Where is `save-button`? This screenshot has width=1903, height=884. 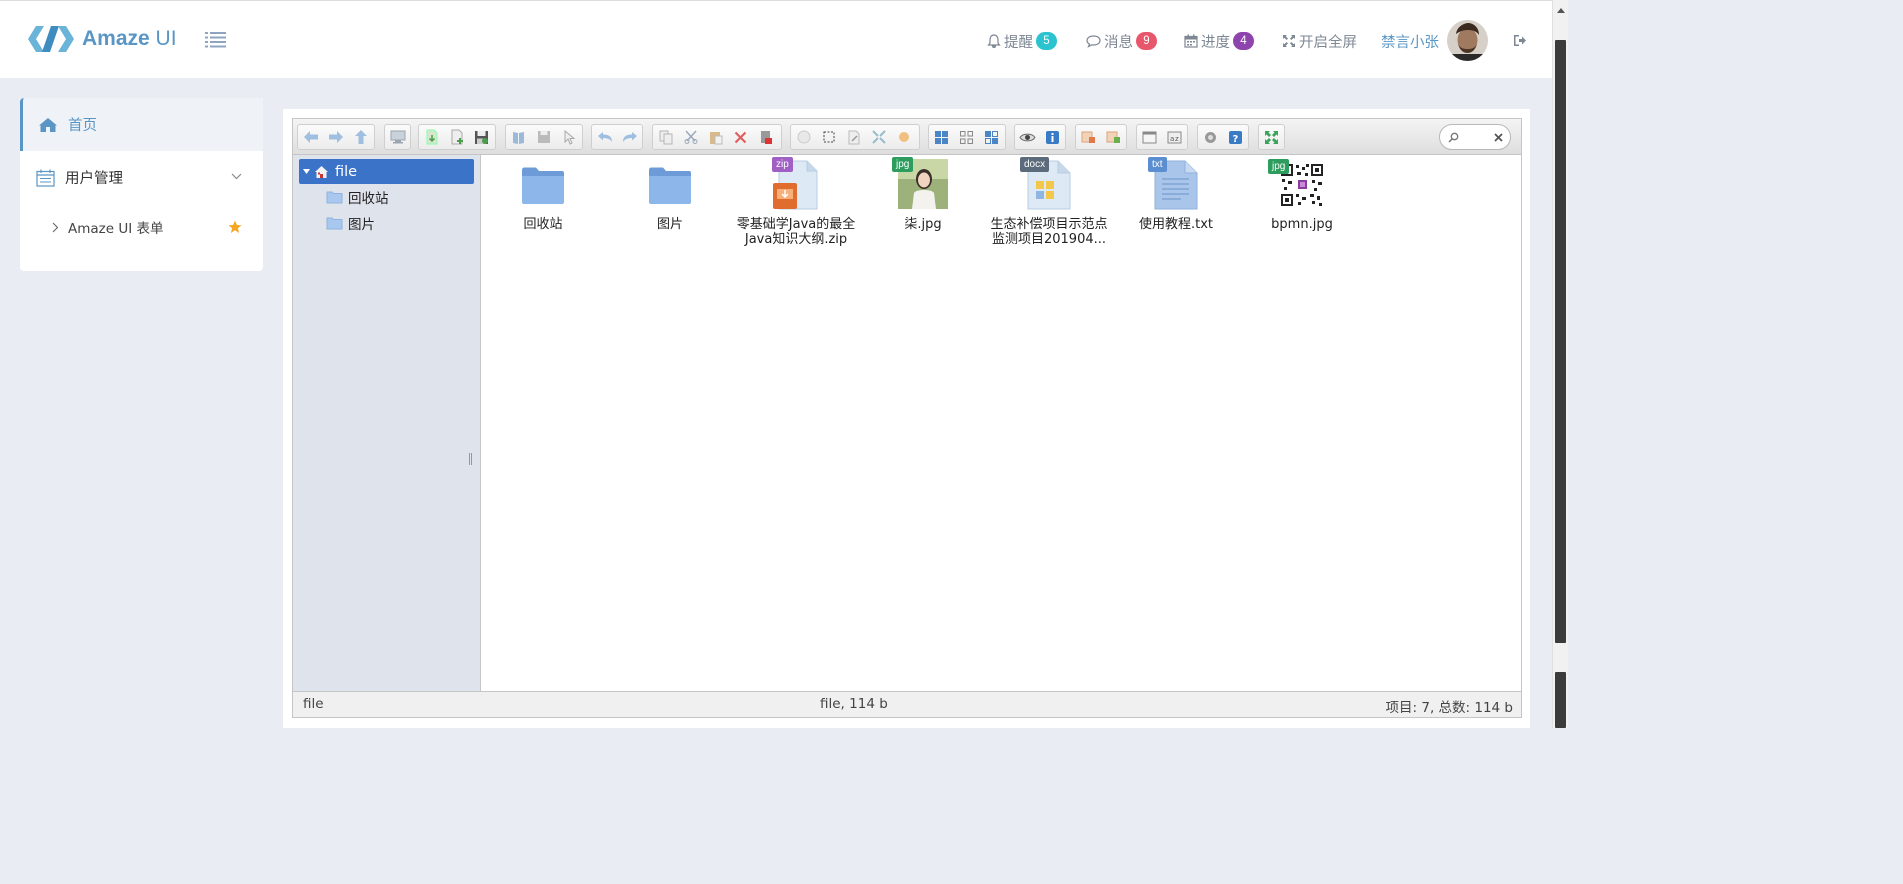 save-button is located at coordinates (481, 137).